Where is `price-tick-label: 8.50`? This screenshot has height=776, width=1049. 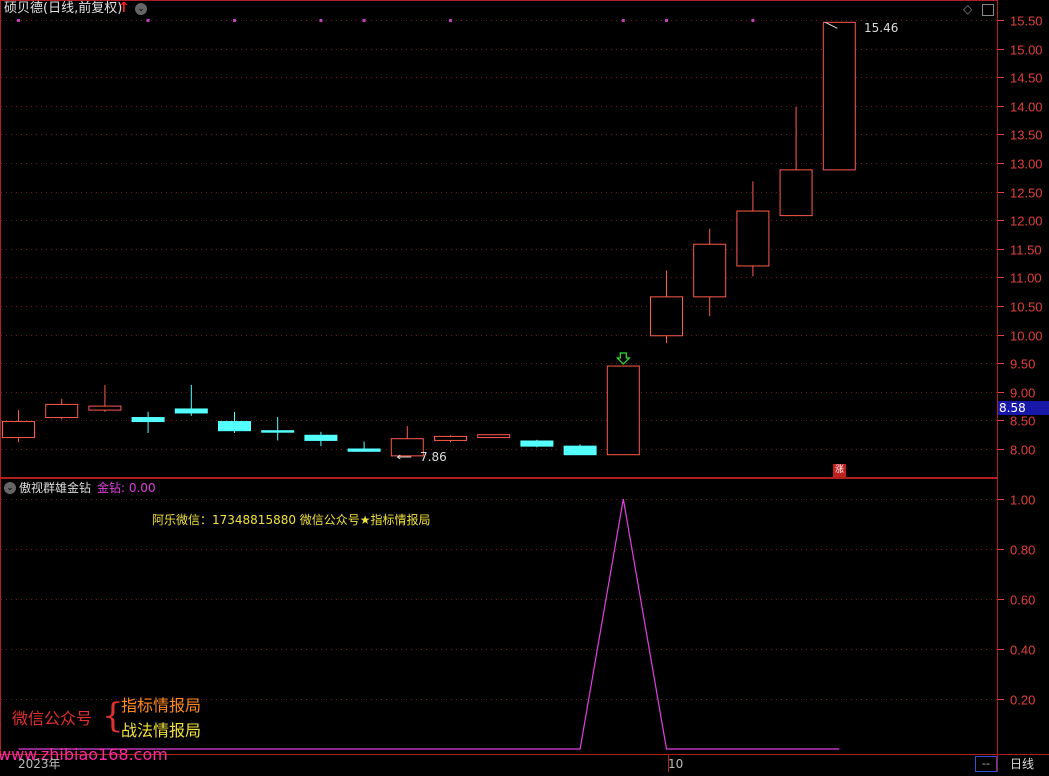 price-tick-label: 8.50 is located at coordinates (1022, 421).